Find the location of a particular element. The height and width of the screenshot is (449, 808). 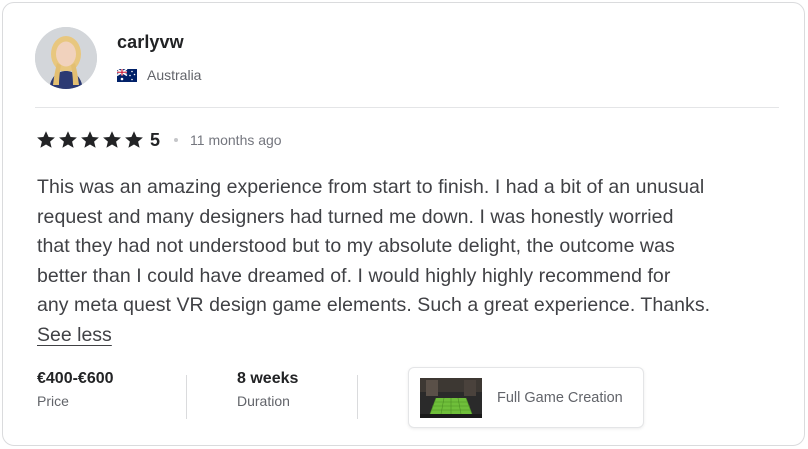

duration-info: 8 weeks Duration is located at coordinates (267, 389).